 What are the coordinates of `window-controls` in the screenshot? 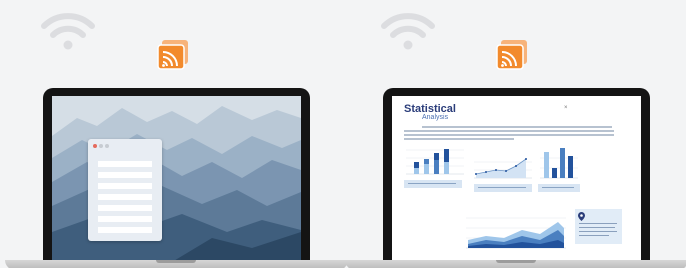 It's located at (101, 146).